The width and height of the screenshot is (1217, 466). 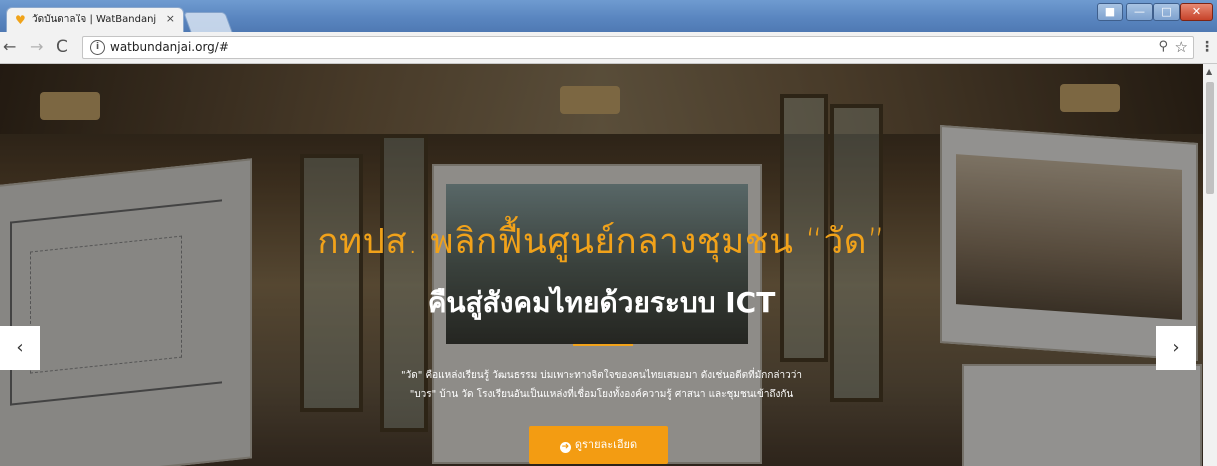 I want to click on new-tab-button, so click(x=208, y=22).